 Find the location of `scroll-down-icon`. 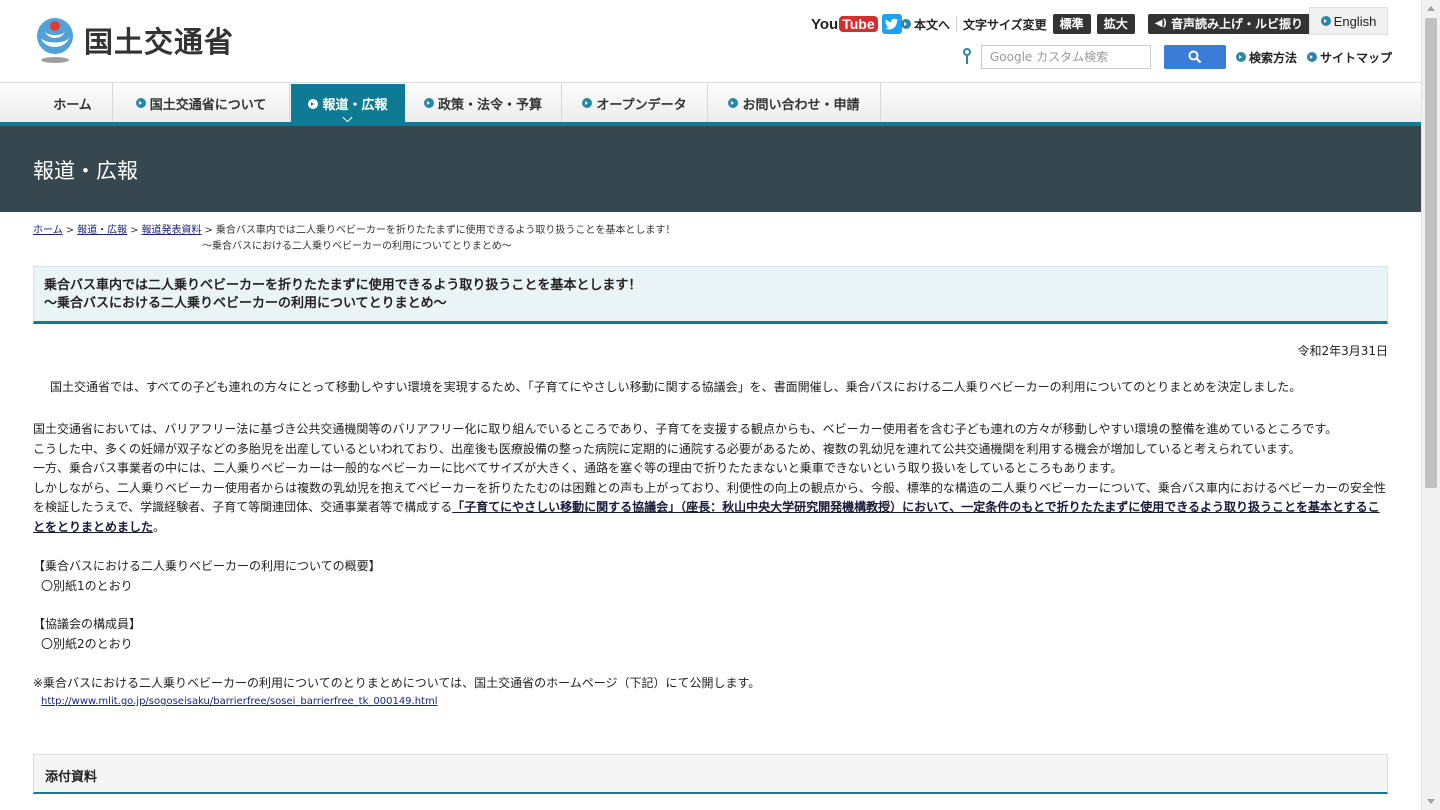

scroll-down-icon is located at coordinates (1431, 801).